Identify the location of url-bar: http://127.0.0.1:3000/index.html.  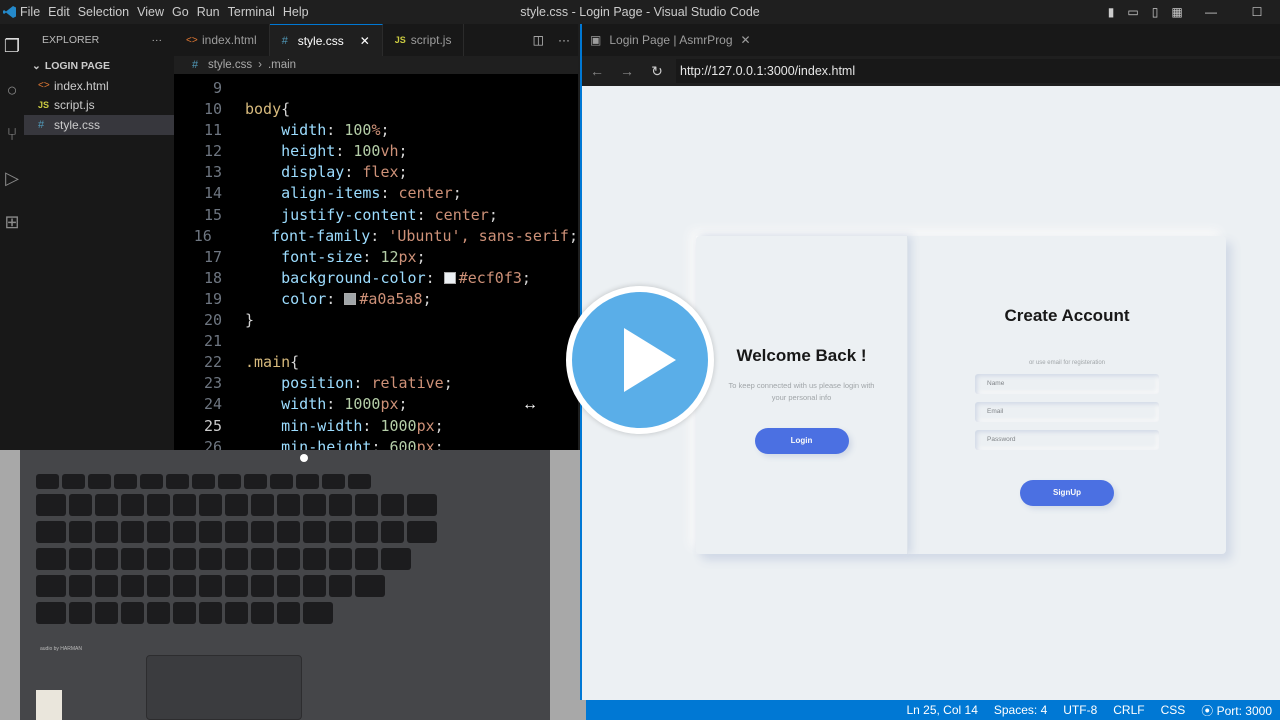
(978, 71).